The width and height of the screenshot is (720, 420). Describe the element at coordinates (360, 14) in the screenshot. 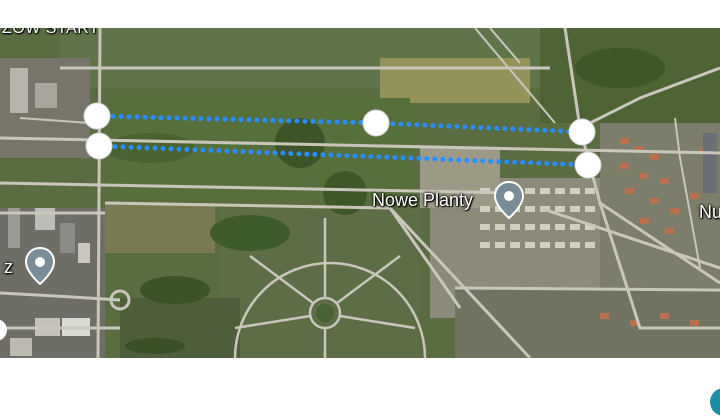

I see `top-strip` at that location.